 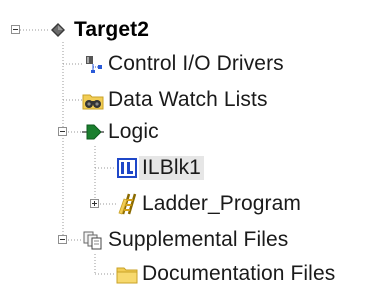 What do you see at coordinates (62, 131) in the screenshot?
I see `logic-collapse-toggle` at bounding box center [62, 131].